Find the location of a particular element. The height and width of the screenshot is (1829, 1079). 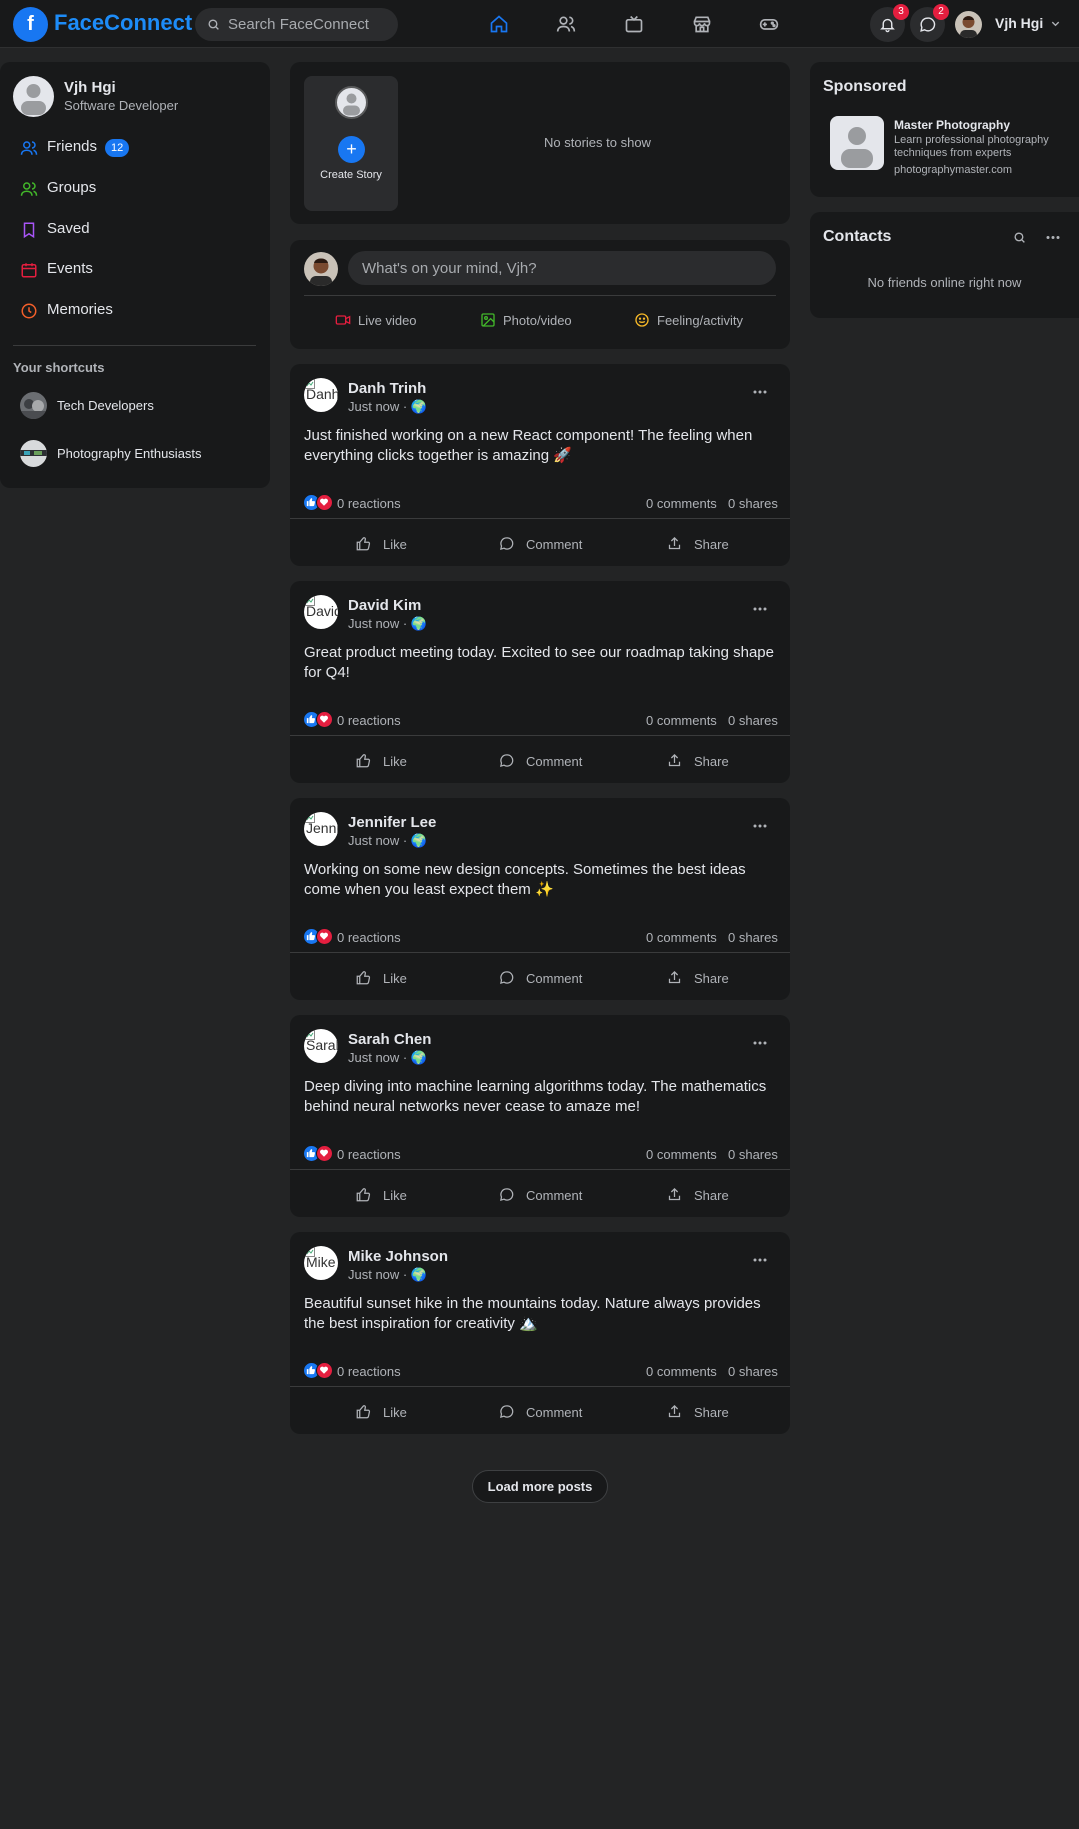

post-author: Danh Trinh is located at coordinates (387, 388).